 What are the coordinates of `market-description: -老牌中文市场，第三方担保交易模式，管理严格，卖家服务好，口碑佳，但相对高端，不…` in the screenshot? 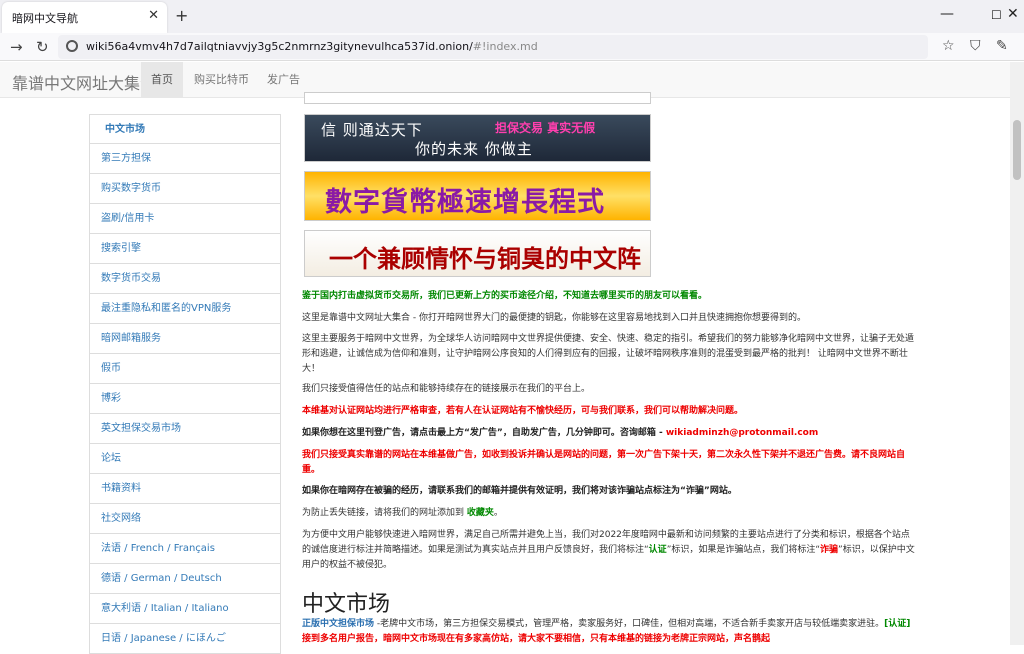 It's located at (629, 624).